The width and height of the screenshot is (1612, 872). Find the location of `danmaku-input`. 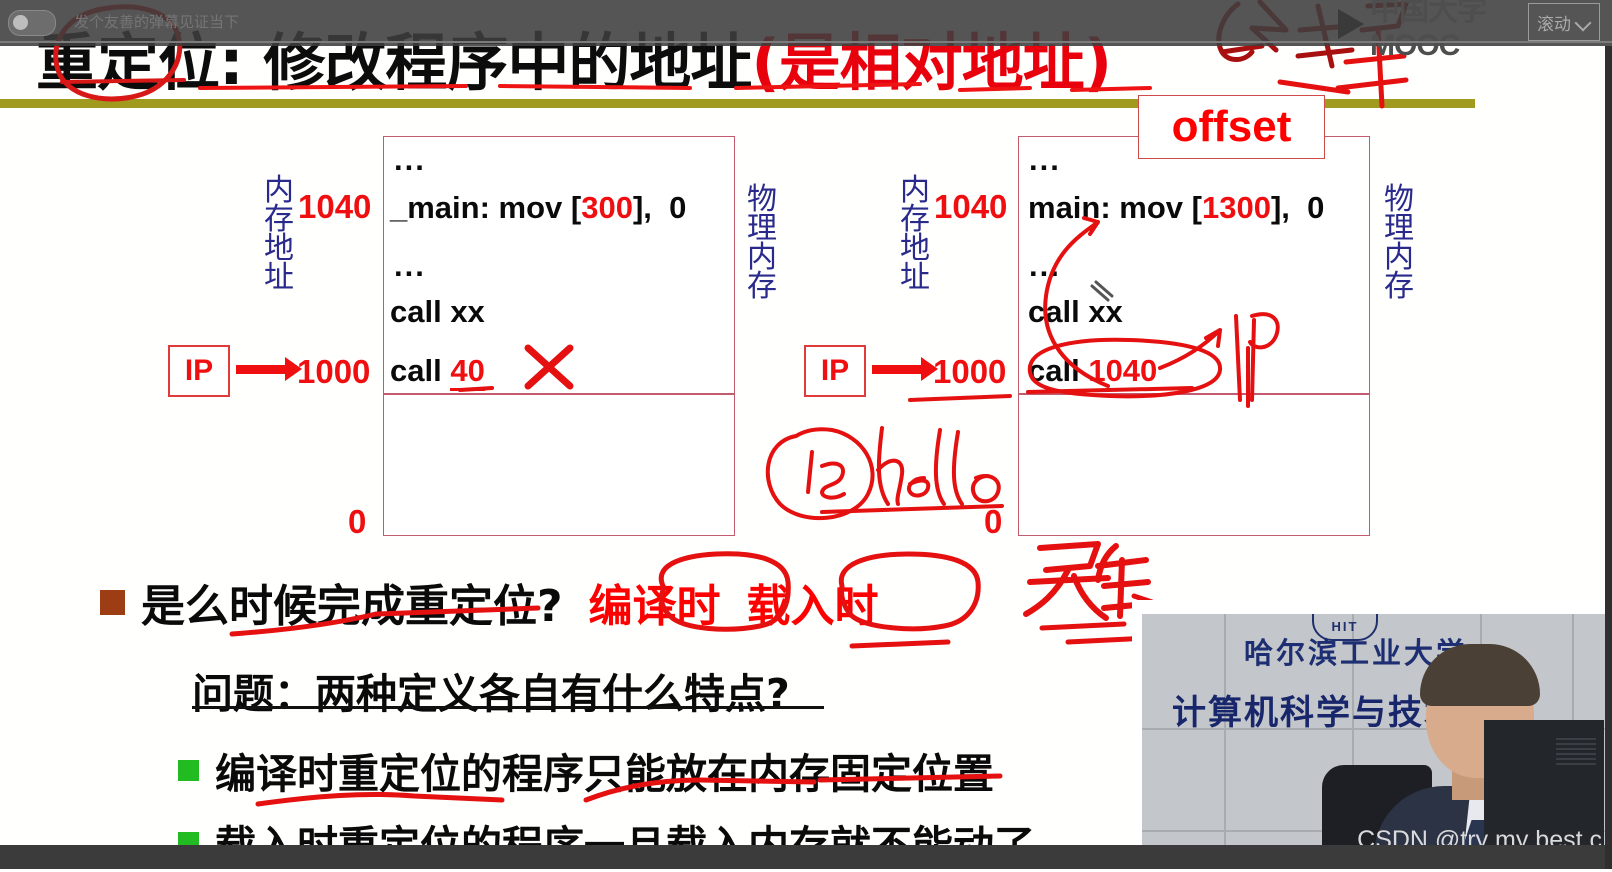

danmaku-input is located at coordinates (394, 23).